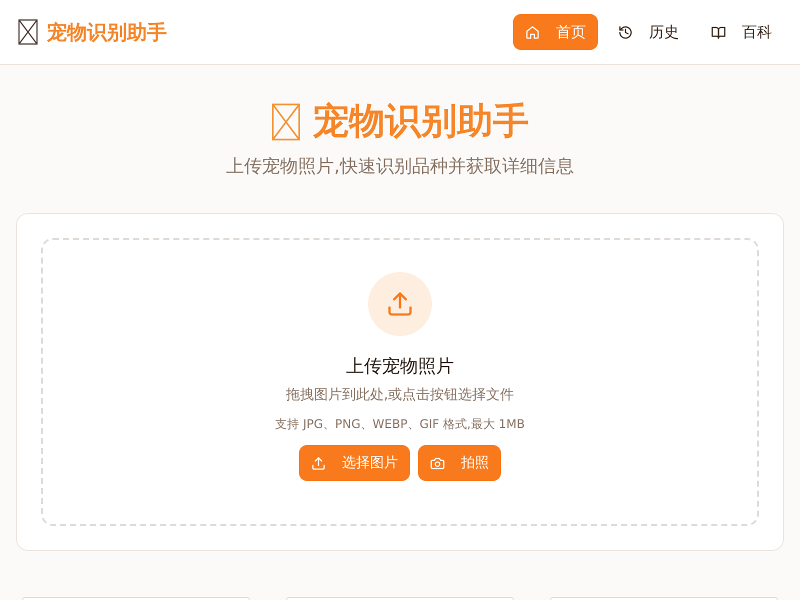 This screenshot has width=800, height=600. Describe the element at coordinates (400, 424) in the screenshot. I see `format-note: 支持 JPG、PNG、WEBP、GIF 格式,最大 1MB` at that location.